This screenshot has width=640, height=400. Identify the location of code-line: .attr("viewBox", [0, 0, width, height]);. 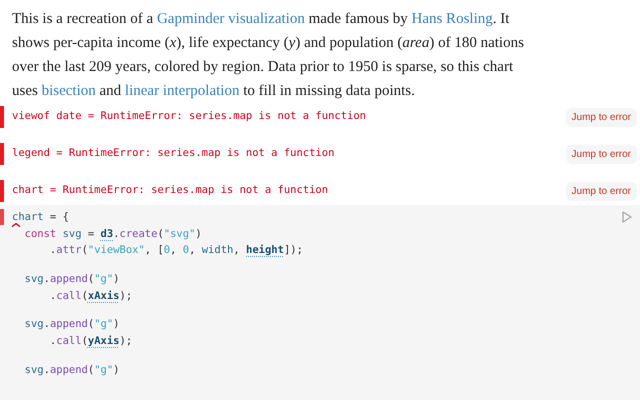
(175, 250).